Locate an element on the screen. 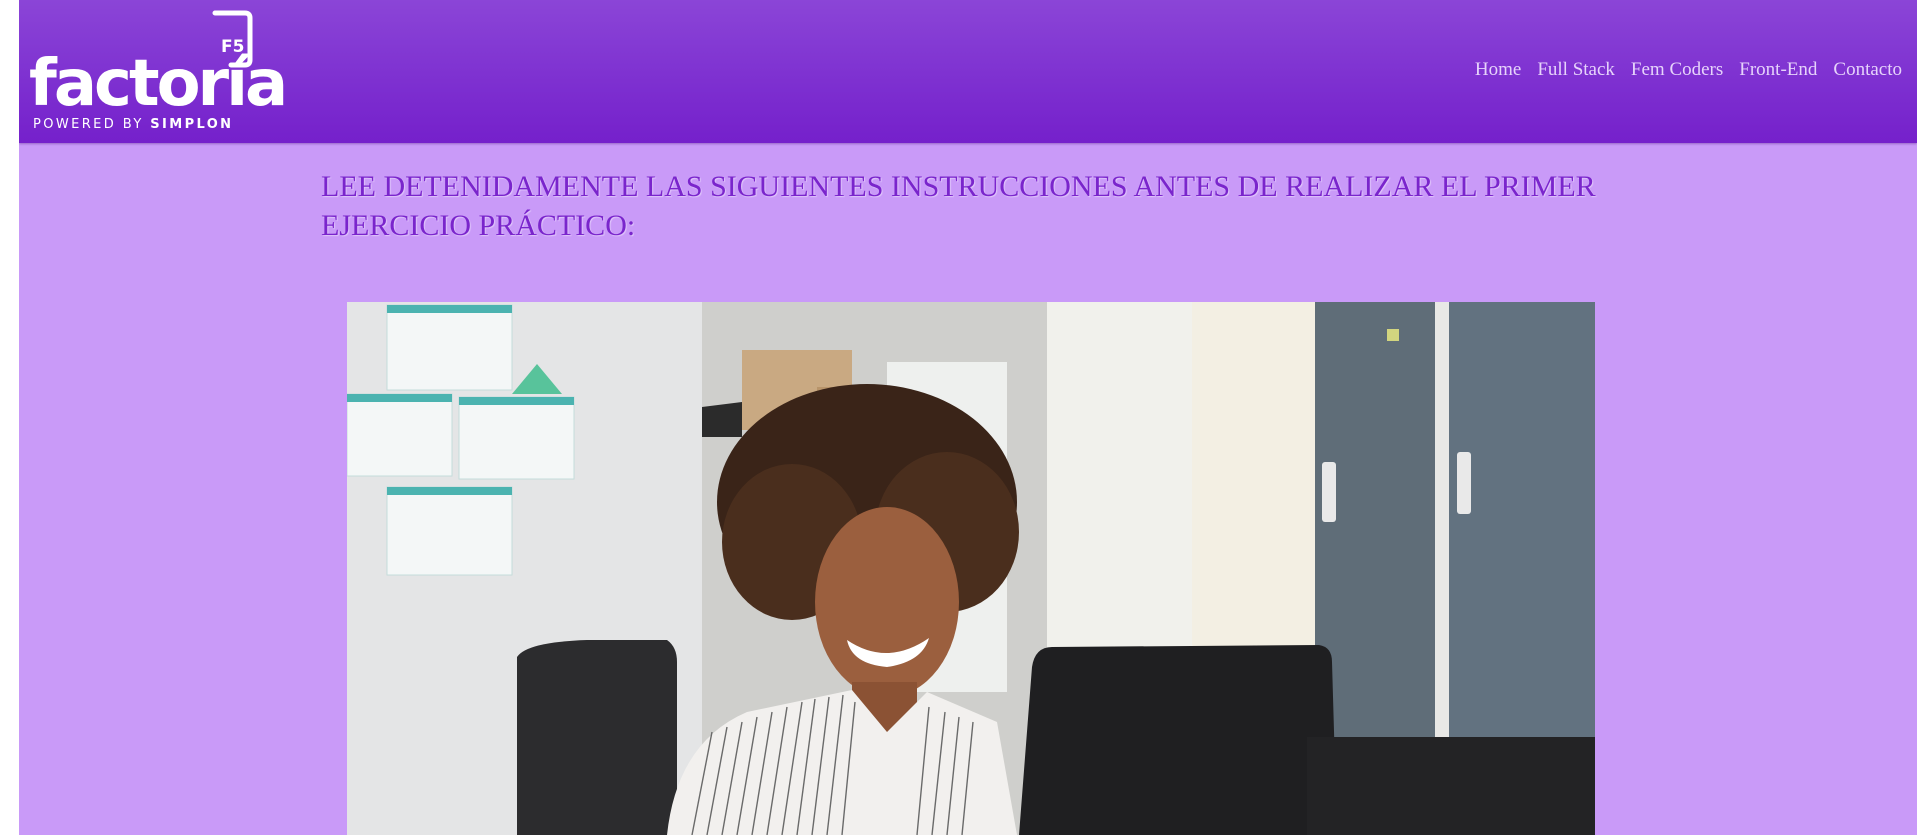  logo-tagline: POWERED BY SIMPLON is located at coordinates (133, 125).